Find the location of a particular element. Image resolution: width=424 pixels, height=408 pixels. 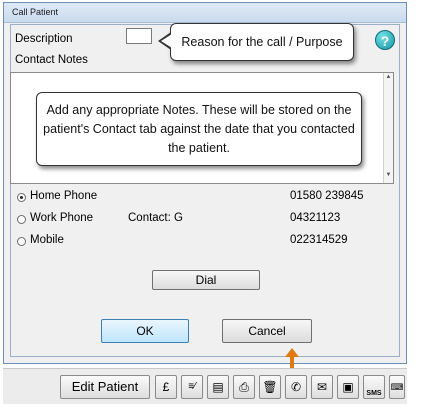

window-title: Call Patient is located at coordinates (35, 12).